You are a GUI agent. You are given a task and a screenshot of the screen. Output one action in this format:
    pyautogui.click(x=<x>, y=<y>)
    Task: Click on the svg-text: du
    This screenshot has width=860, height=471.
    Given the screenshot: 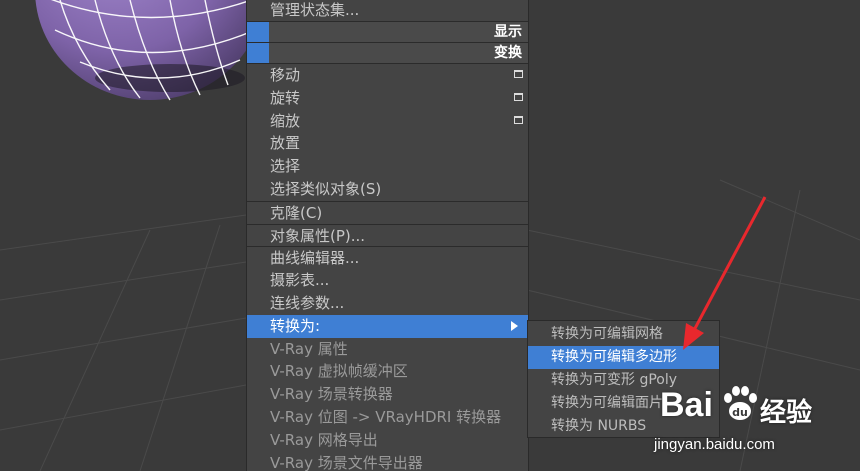 What is the action you would take?
    pyautogui.click(x=740, y=412)
    